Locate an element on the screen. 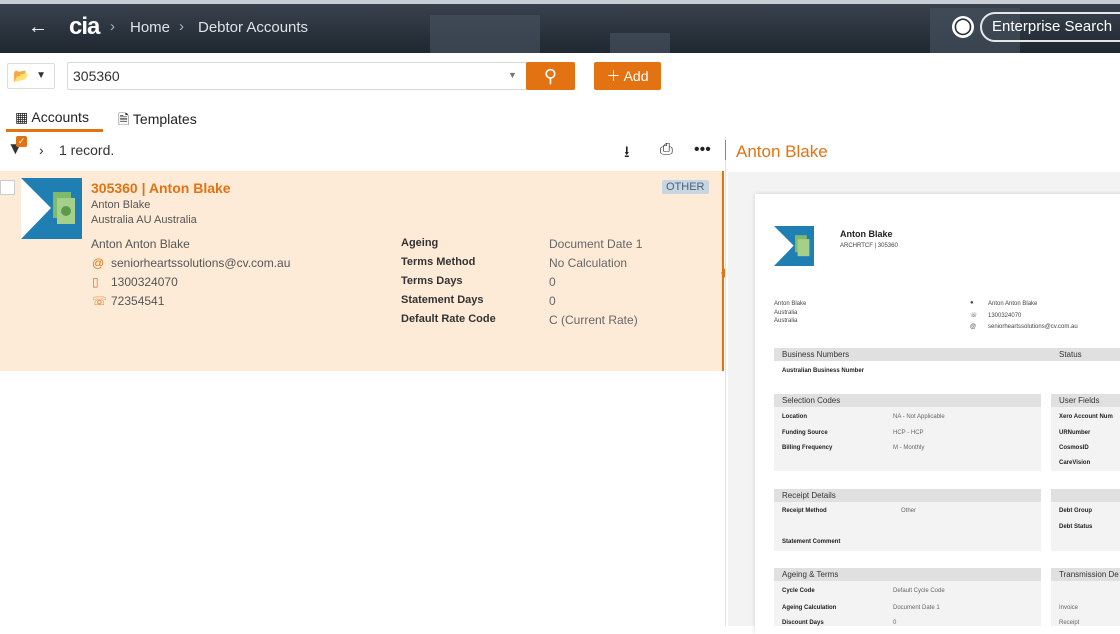 The width and height of the screenshot is (1120, 634). account-avatar is located at coordinates (51, 208).